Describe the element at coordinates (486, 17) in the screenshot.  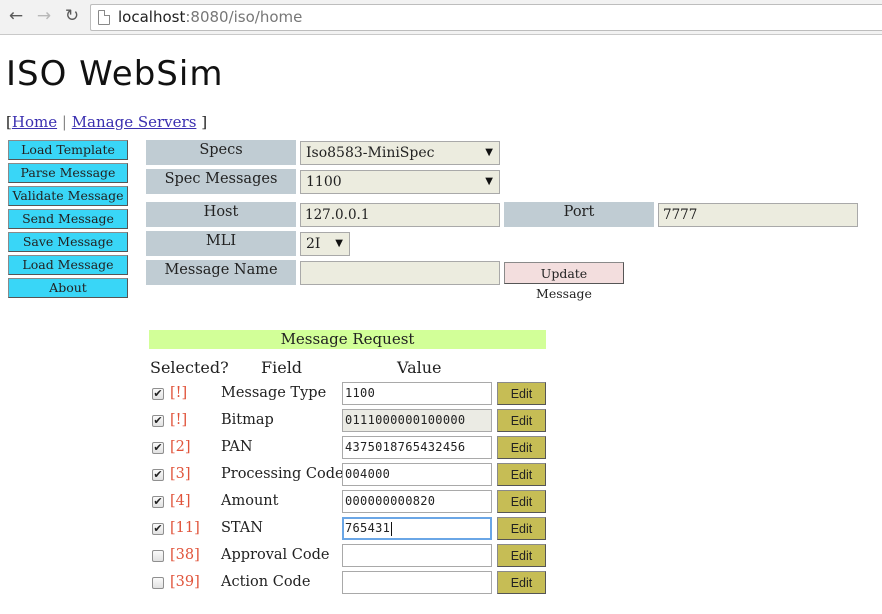
I see `address-bar: localhost:8080/iso/home` at that location.